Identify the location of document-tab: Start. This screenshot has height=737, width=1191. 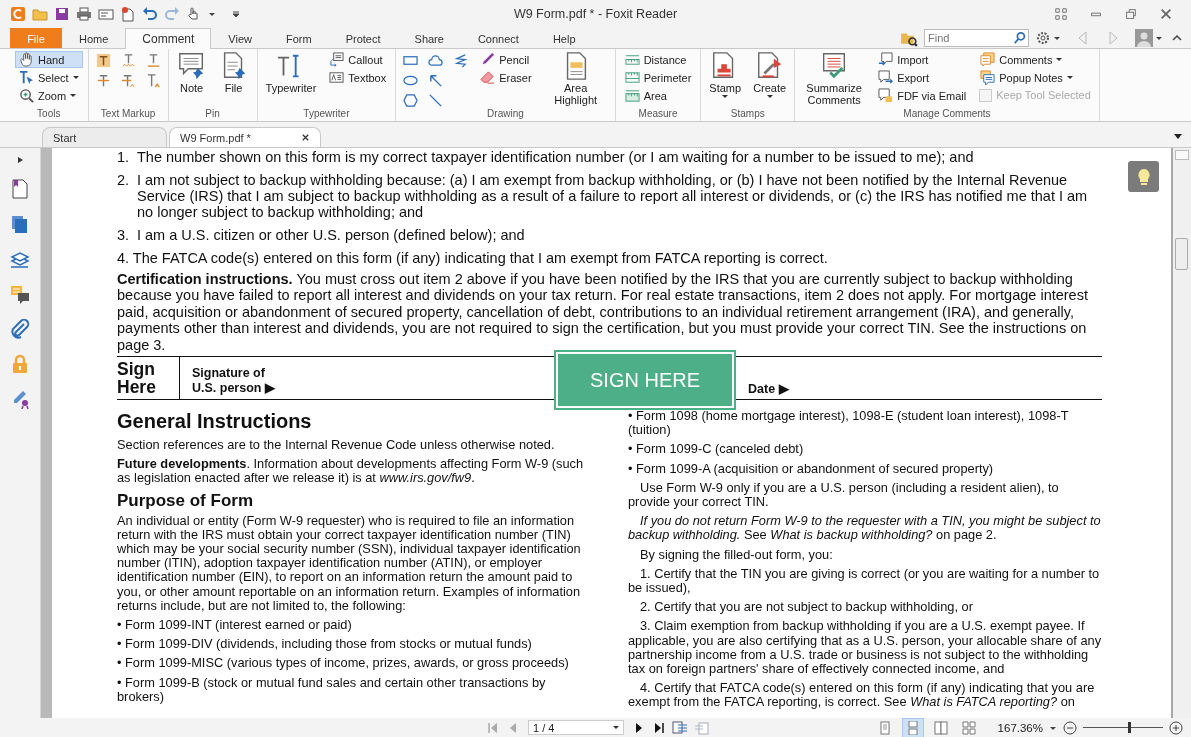
(104, 137).